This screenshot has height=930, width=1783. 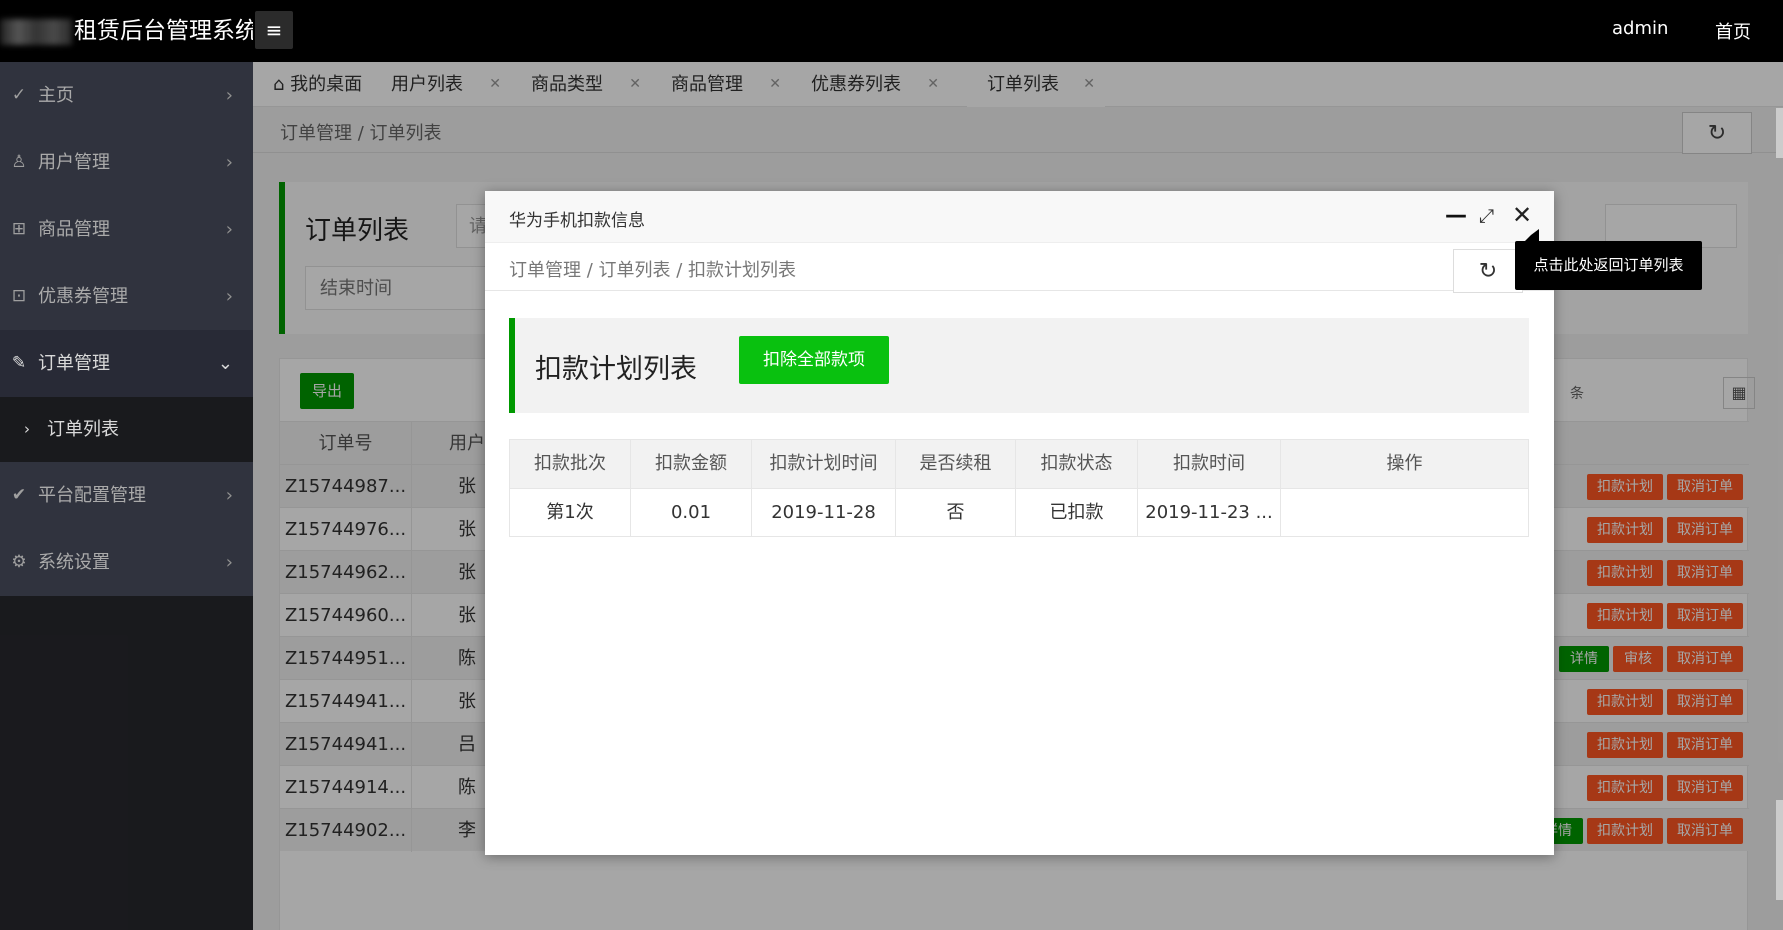 What do you see at coordinates (1733, 31) in the screenshot?
I see `home-link: 首页` at bounding box center [1733, 31].